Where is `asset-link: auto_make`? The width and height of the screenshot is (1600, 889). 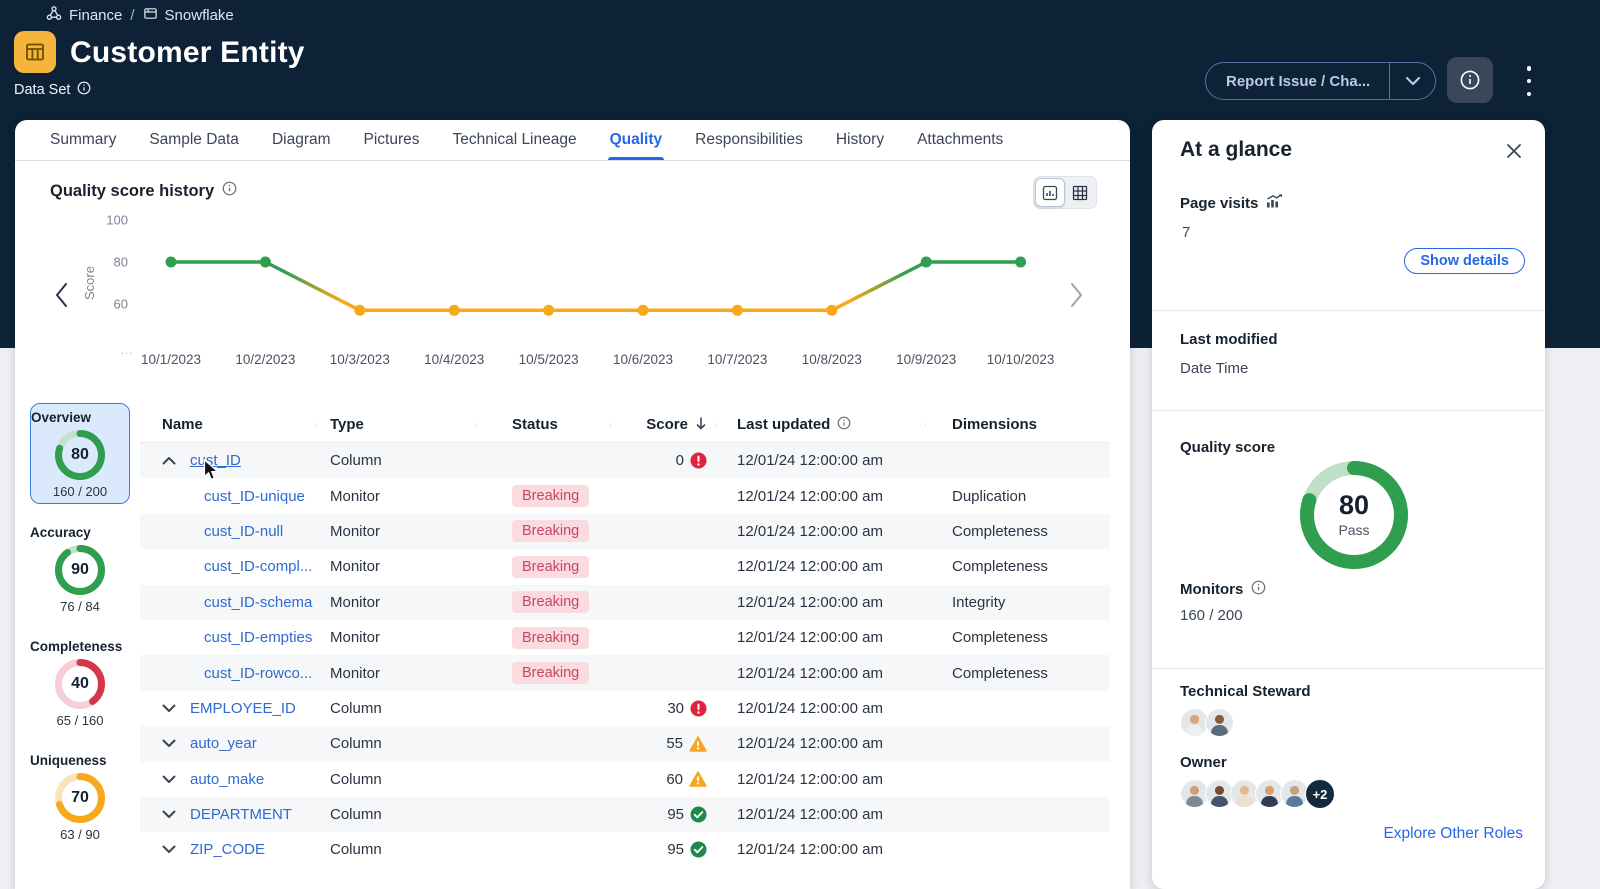
asset-link: auto_make is located at coordinates (227, 779).